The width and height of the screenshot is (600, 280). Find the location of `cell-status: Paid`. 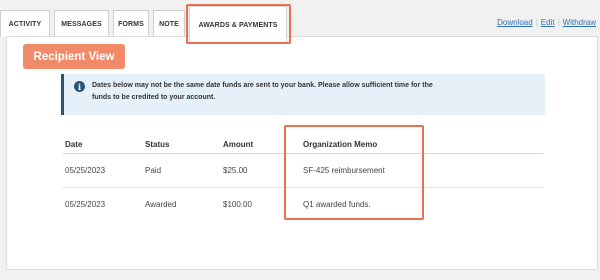

cell-status: Paid is located at coordinates (182, 170).